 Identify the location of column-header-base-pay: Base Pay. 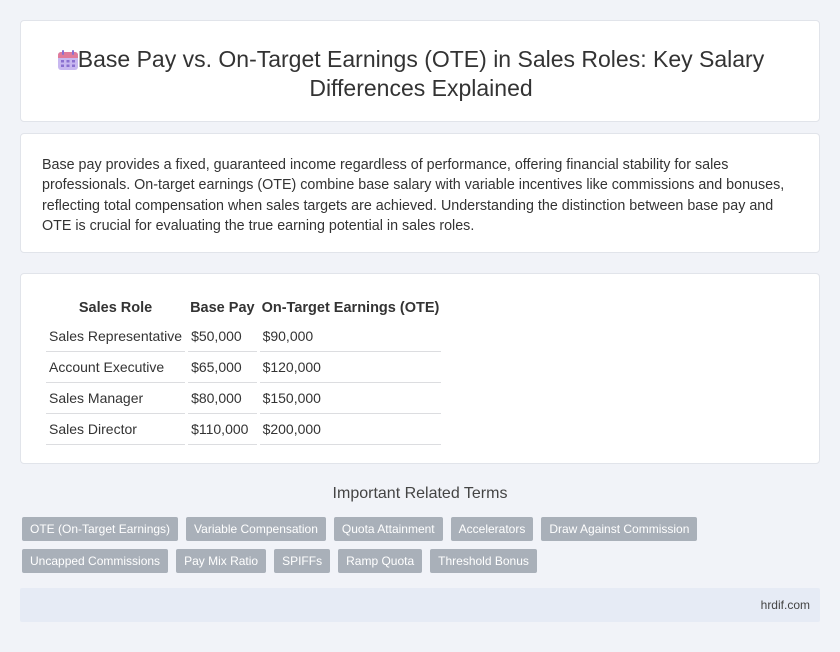
(222, 308).